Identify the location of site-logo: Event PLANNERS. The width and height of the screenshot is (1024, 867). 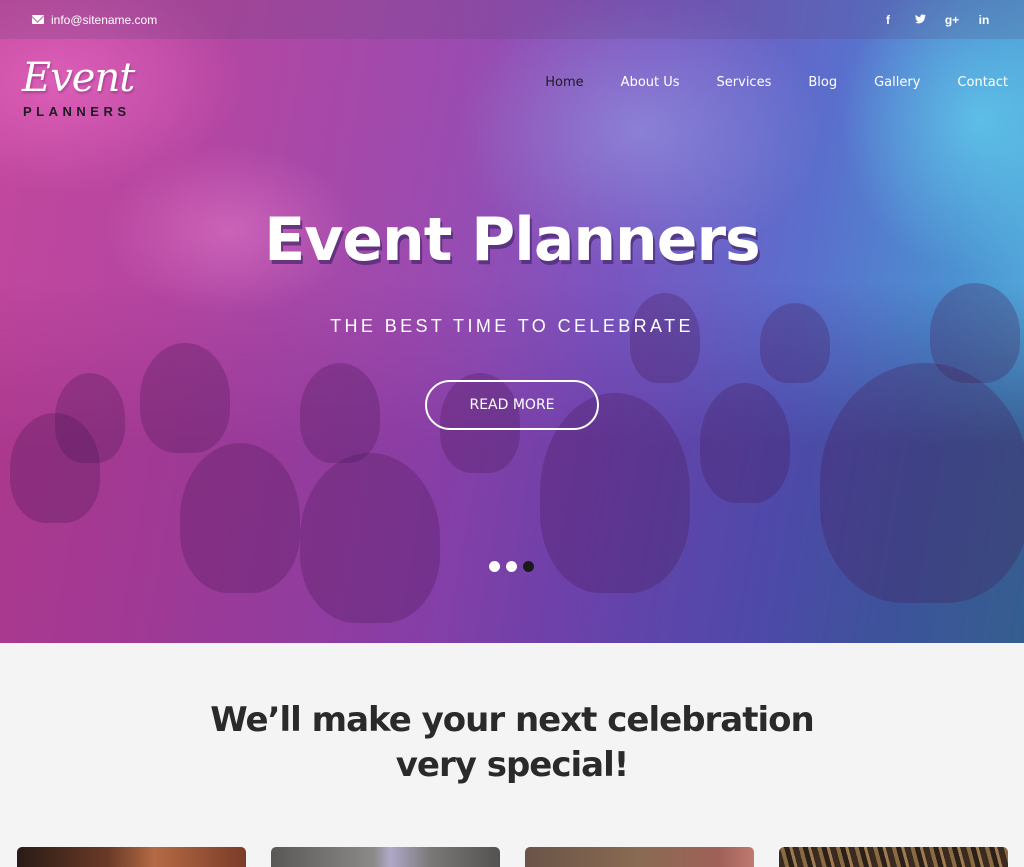
(78, 87).